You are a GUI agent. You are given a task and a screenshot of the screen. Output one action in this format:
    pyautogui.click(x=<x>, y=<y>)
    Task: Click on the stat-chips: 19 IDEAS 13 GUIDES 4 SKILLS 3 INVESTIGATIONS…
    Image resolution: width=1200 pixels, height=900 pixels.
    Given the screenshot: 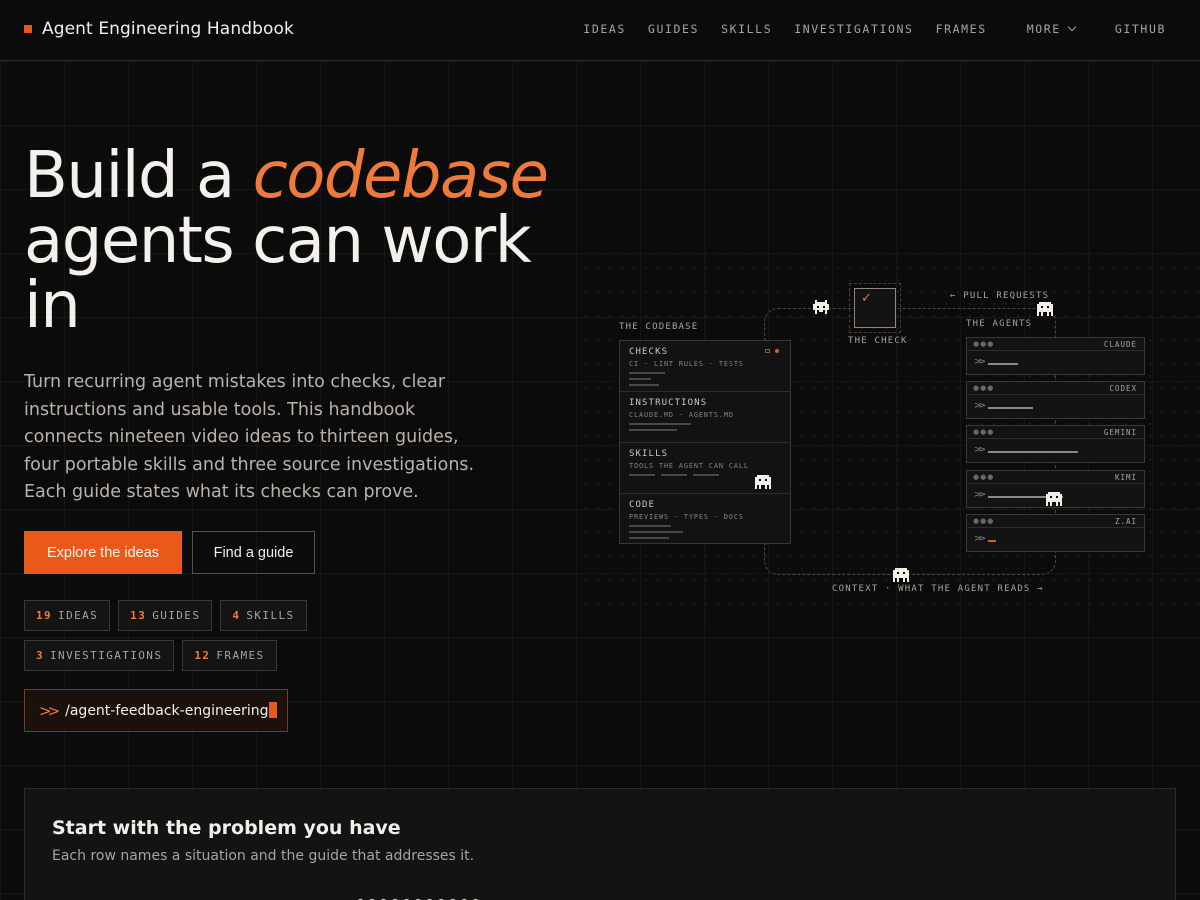 What is the action you would take?
    pyautogui.click(x=244, y=635)
    